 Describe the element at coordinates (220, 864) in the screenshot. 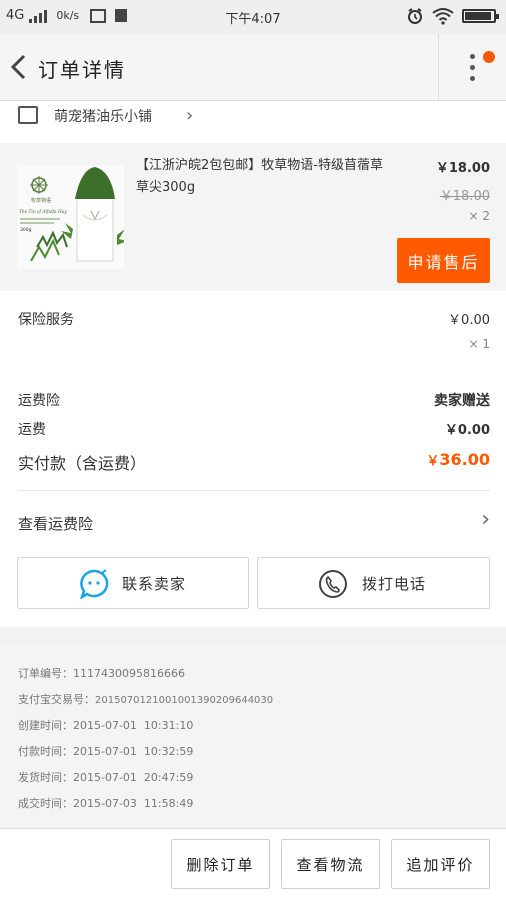

I see `delete-order-button: 删除订单` at that location.